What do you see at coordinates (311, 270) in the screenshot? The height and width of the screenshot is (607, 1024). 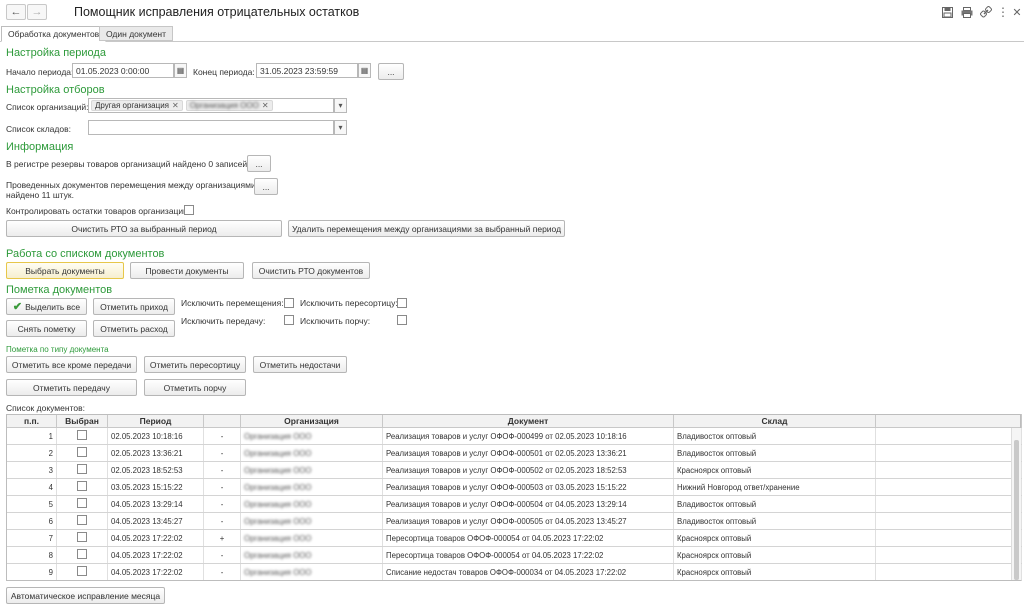 I see `clear-rto-documents-button: Очистить РТО документов` at bounding box center [311, 270].